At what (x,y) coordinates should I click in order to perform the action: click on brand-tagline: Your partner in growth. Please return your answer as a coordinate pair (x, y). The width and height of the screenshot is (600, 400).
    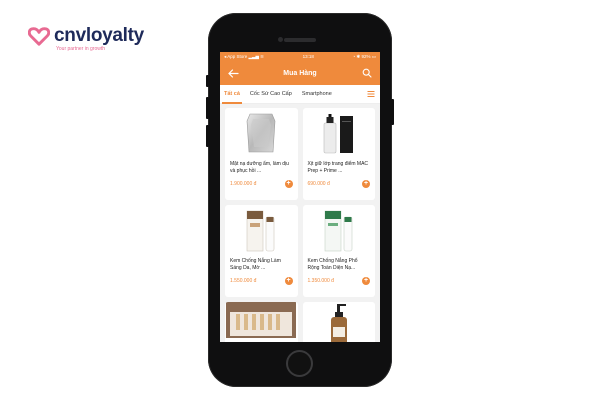
    Looking at the image, I should click on (81, 49).